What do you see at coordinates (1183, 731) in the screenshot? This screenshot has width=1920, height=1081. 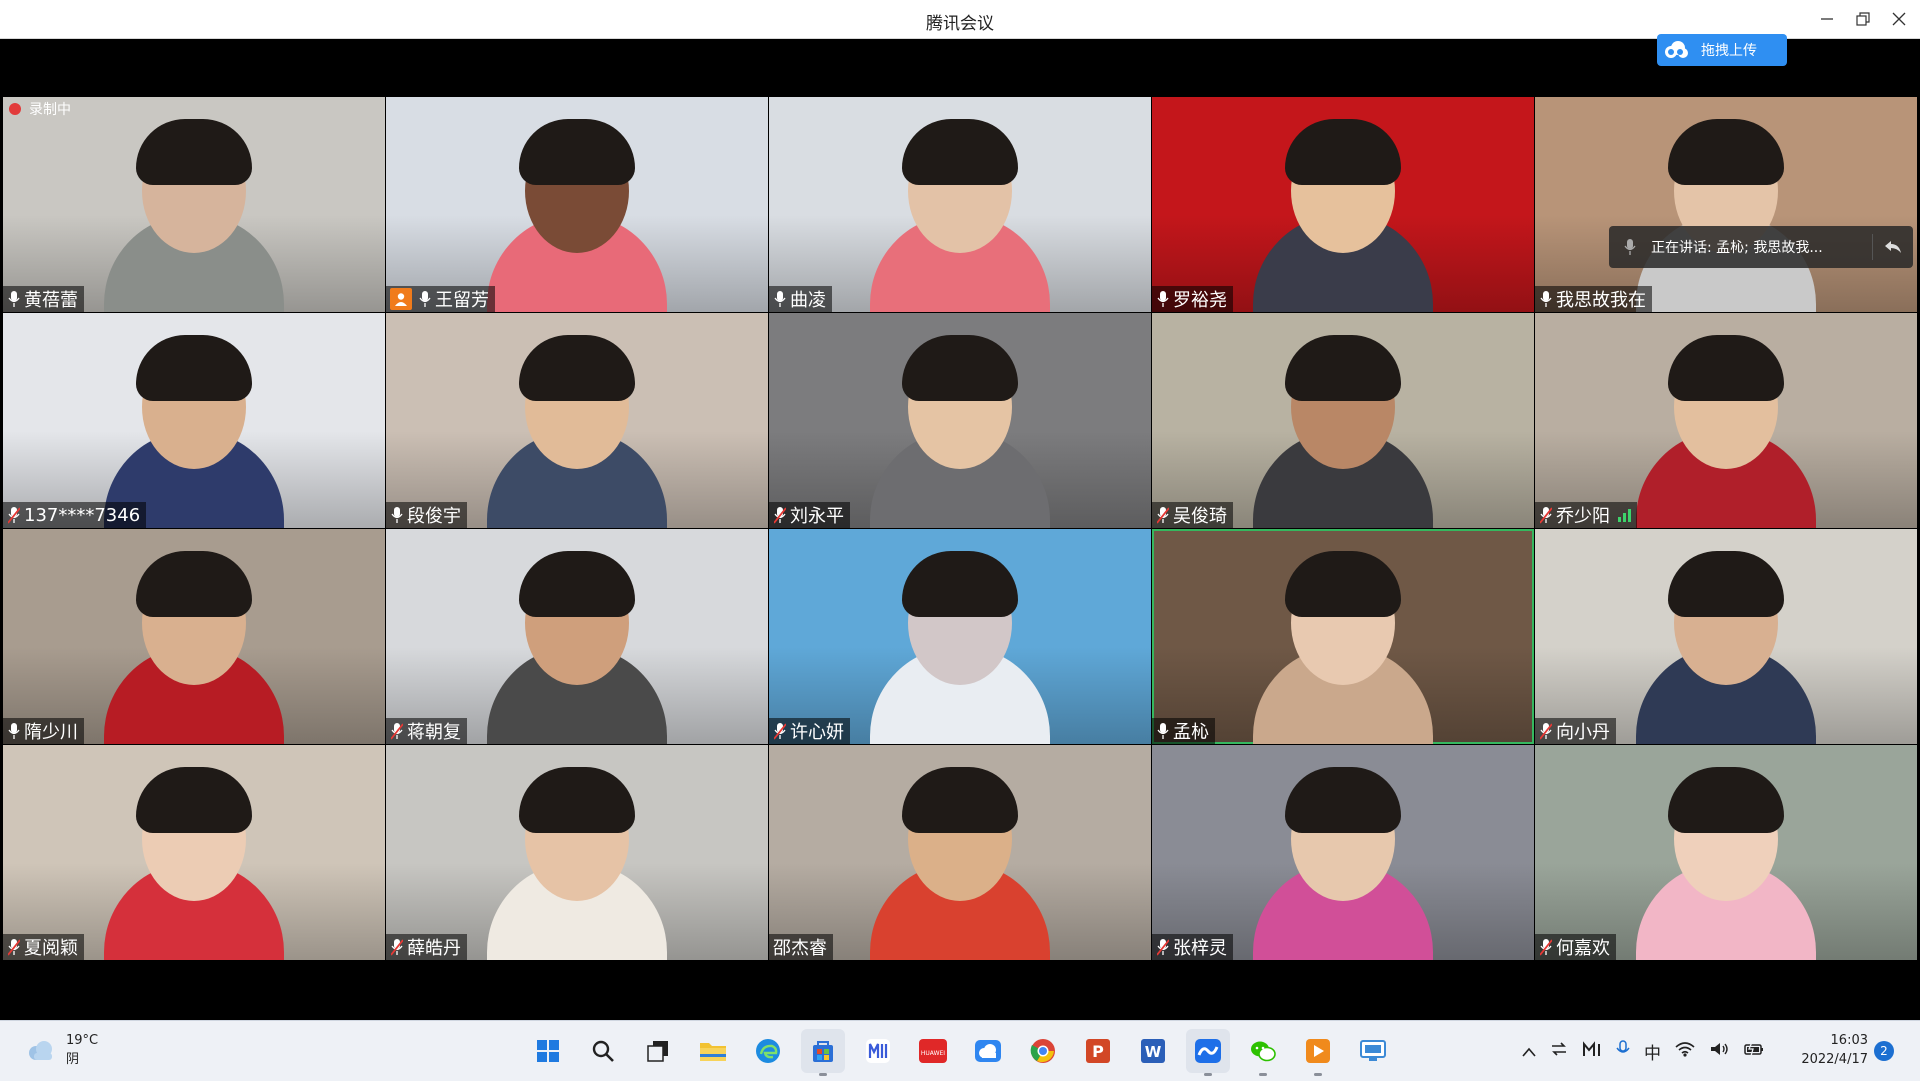 I see `participant-name-tag: 孟杺` at bounding box center [1183, 731].